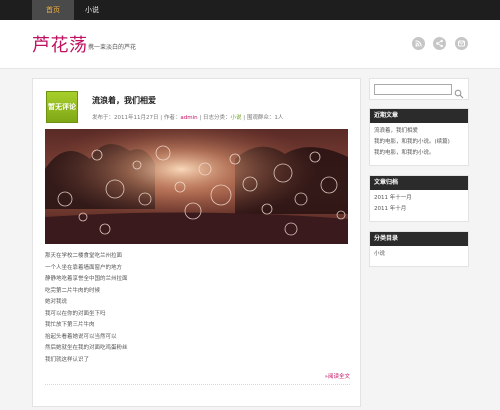 The height and width of the screenshot is (410, 500). I want to click on excerpt-line: 我们就这样认识了, so click(67, 359).